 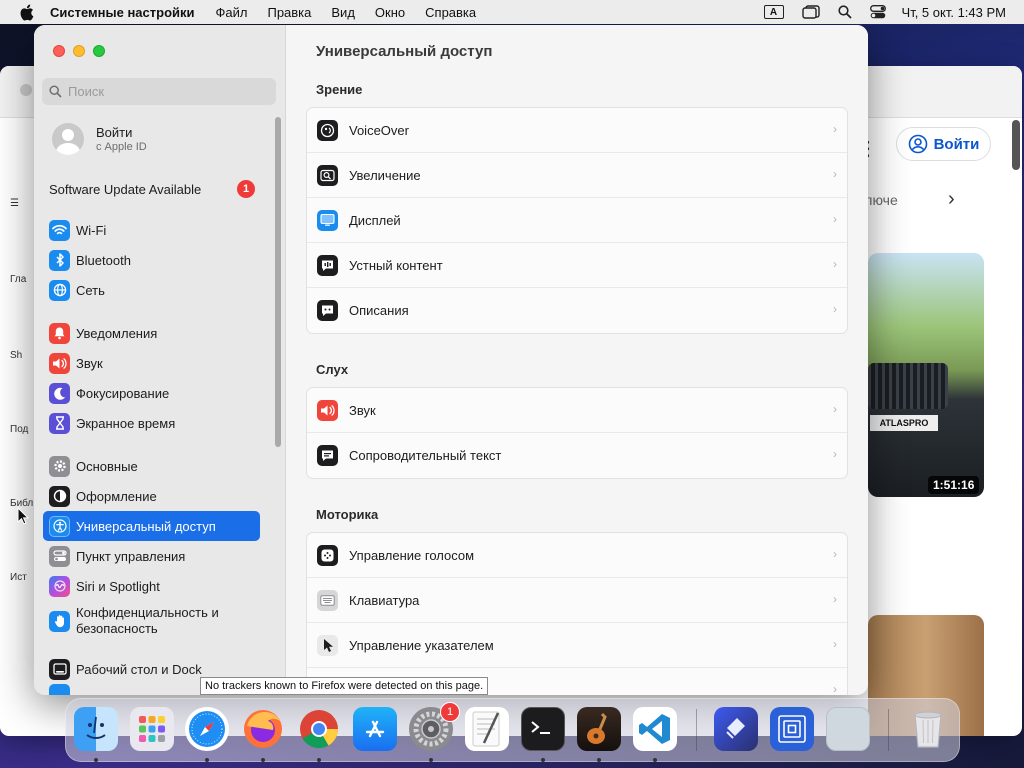 What do you see at coordinates (125, 189) in the screenshot?
I see `software-update-label: Software Update Available` at bounding box center [125, 189].